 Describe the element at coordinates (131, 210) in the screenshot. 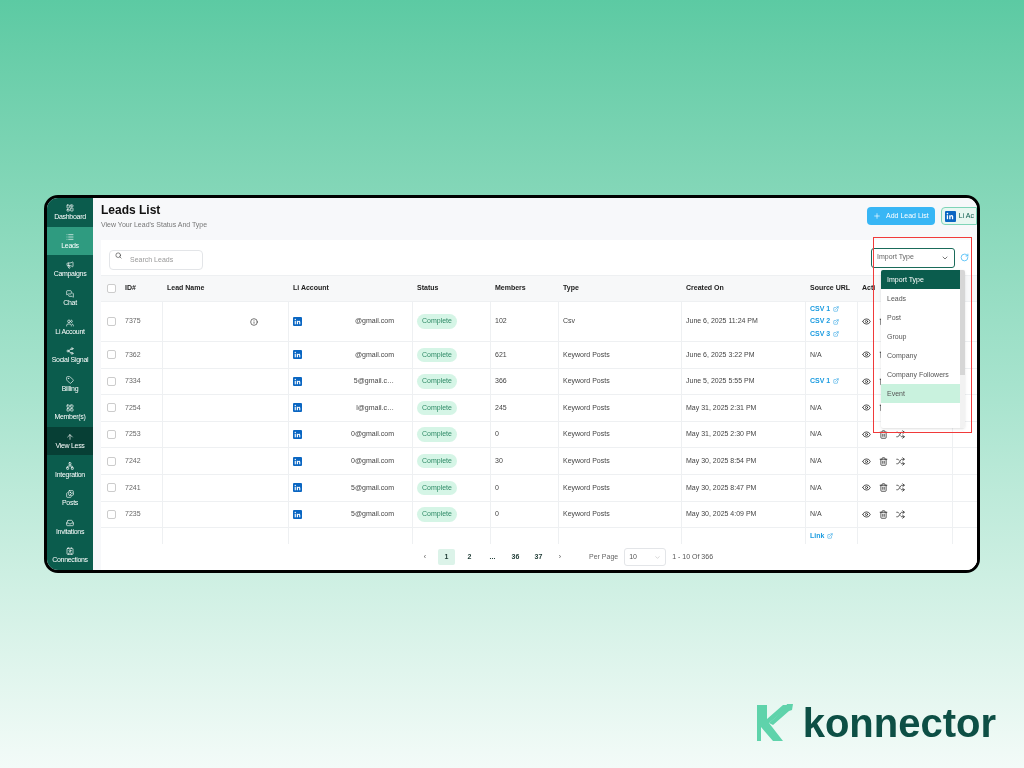

I see `page-title: Leads List` at that location.